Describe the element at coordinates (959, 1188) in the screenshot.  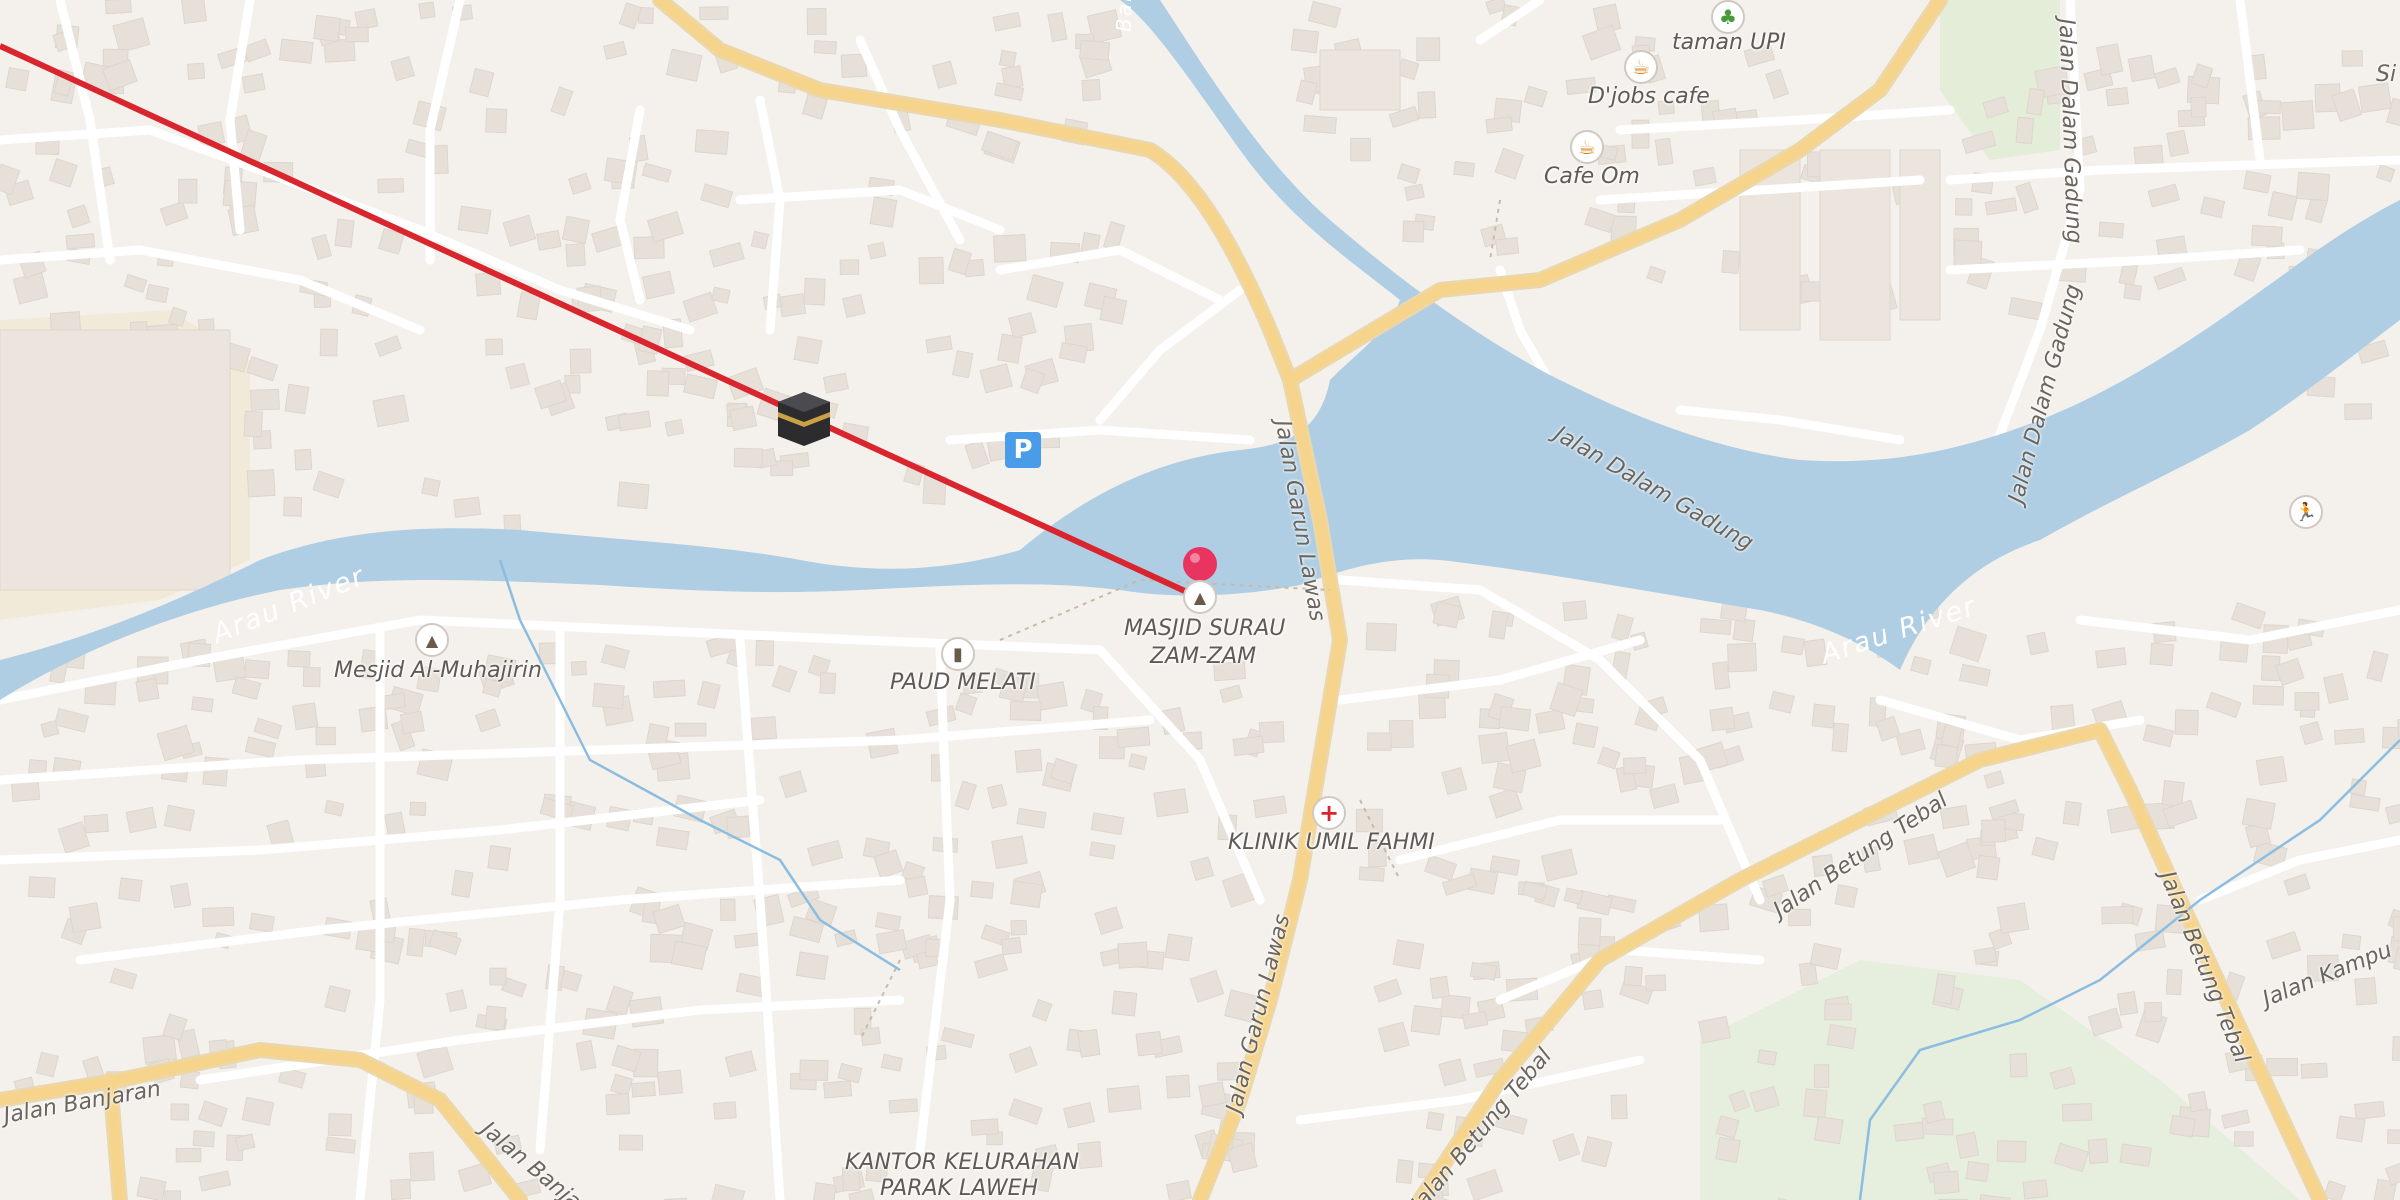
I see `label-kantor-line2: PARAK LAWEH` at that location.